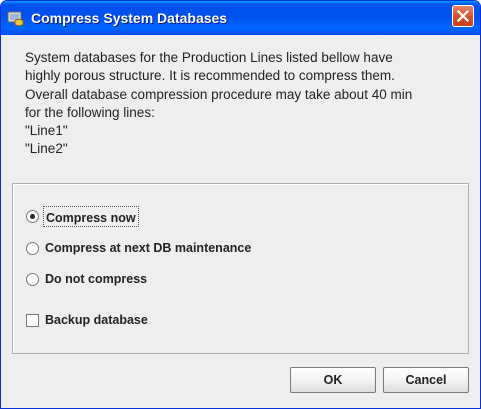  I want to click on backup-label: Backup database, so click(96, 320).